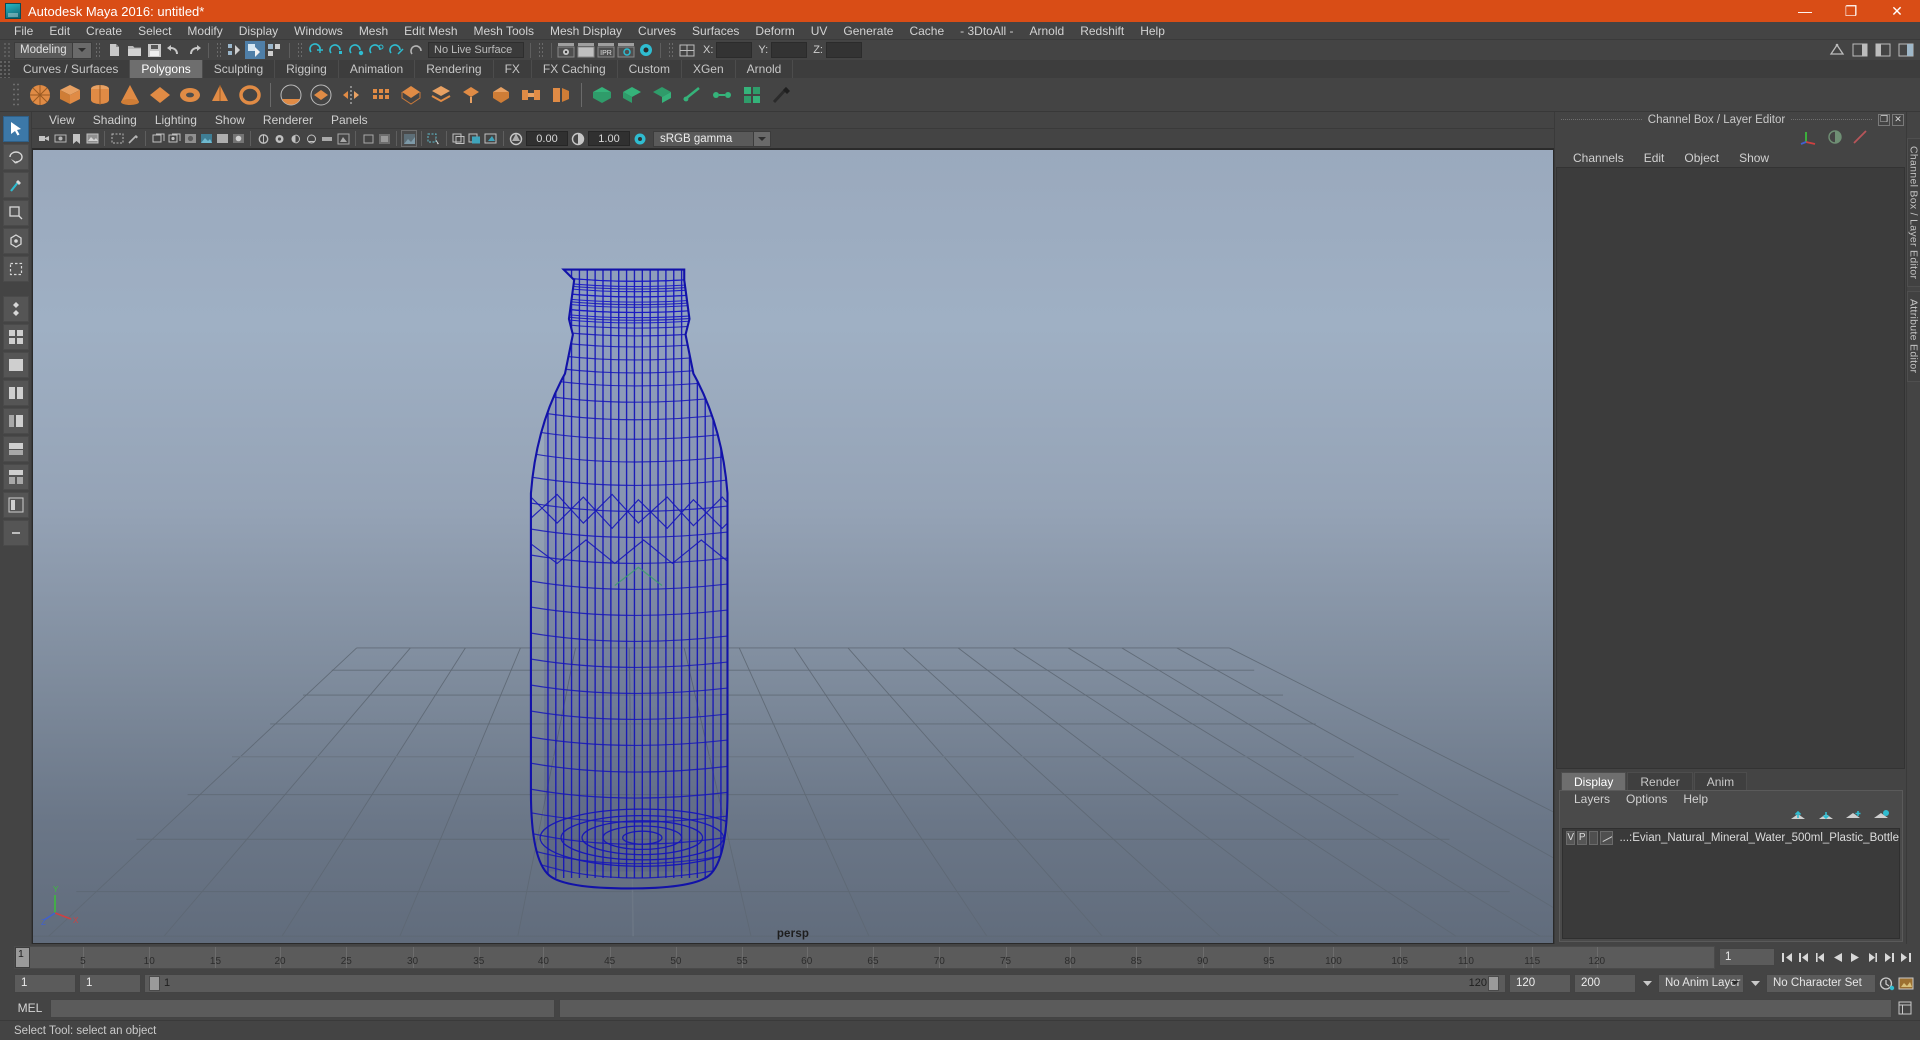 This screenshot has height=1040, width=1920. What do you see at coordinates (288, 120) in the screenshot?
I see `panel-menu-renderer: Renderer` at bounding box center [288, 120].